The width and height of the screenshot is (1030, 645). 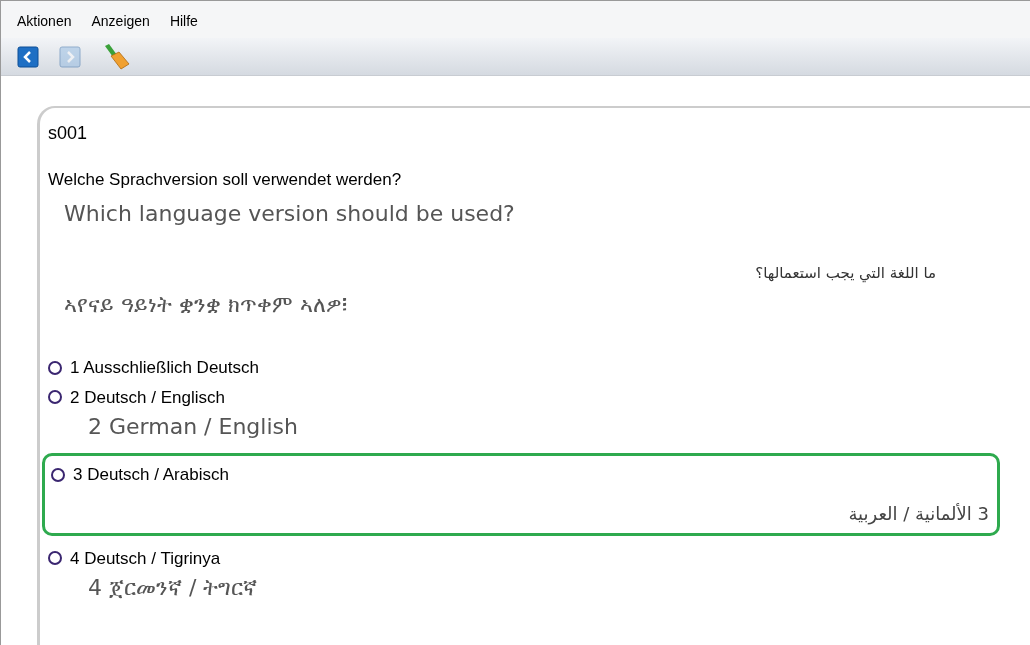 What do you see at coordinates (147, 397) in the screenshot?
I see `option-label: 2 Deutsch / Englisch` at bounding box center [147, 397].